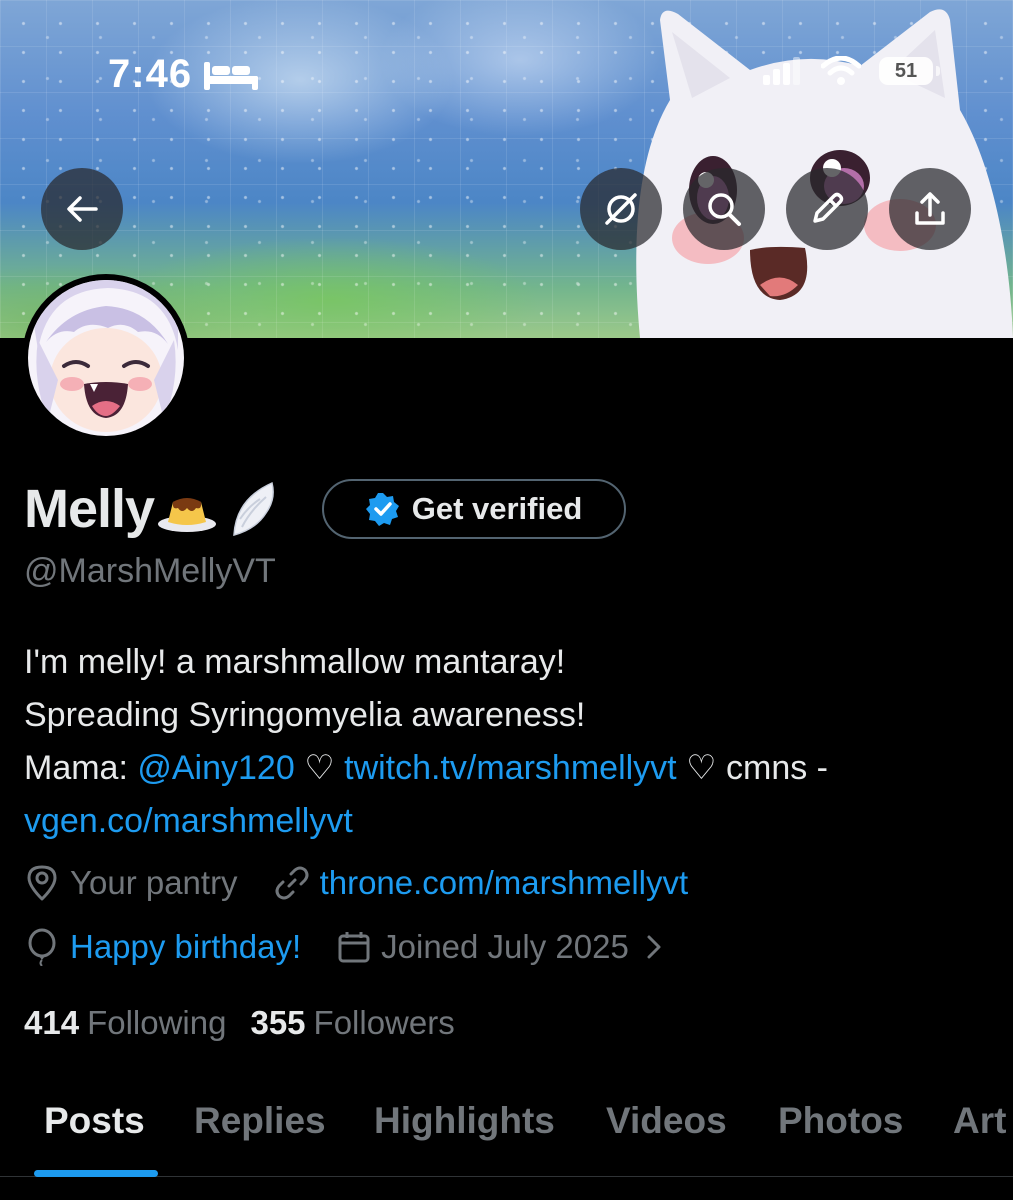 The image size is (1013, 1200). I want to click on website-link: throne.com/marshmellyvt, so click(504, 883).